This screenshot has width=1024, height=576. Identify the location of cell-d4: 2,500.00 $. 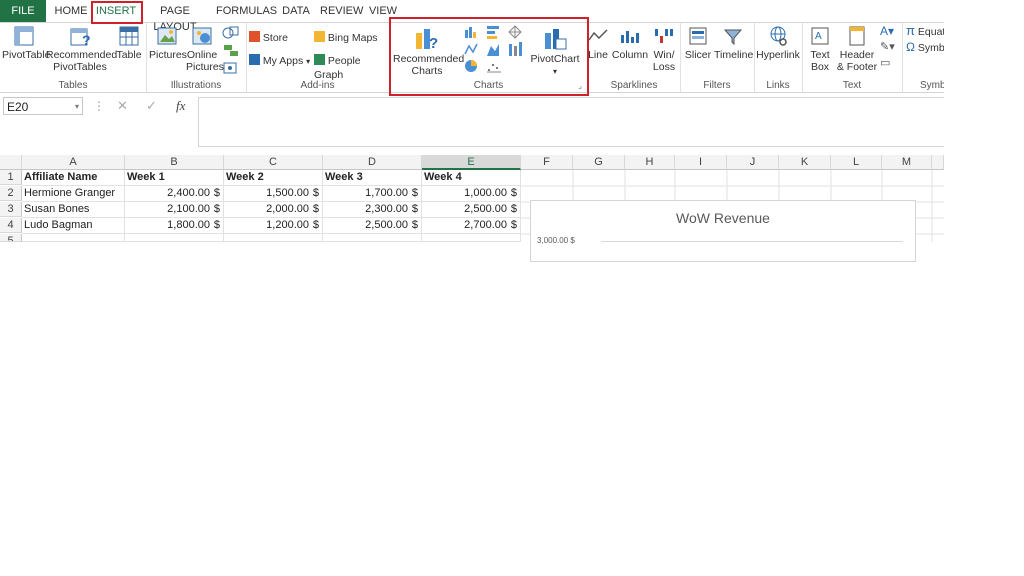
(372, 226).